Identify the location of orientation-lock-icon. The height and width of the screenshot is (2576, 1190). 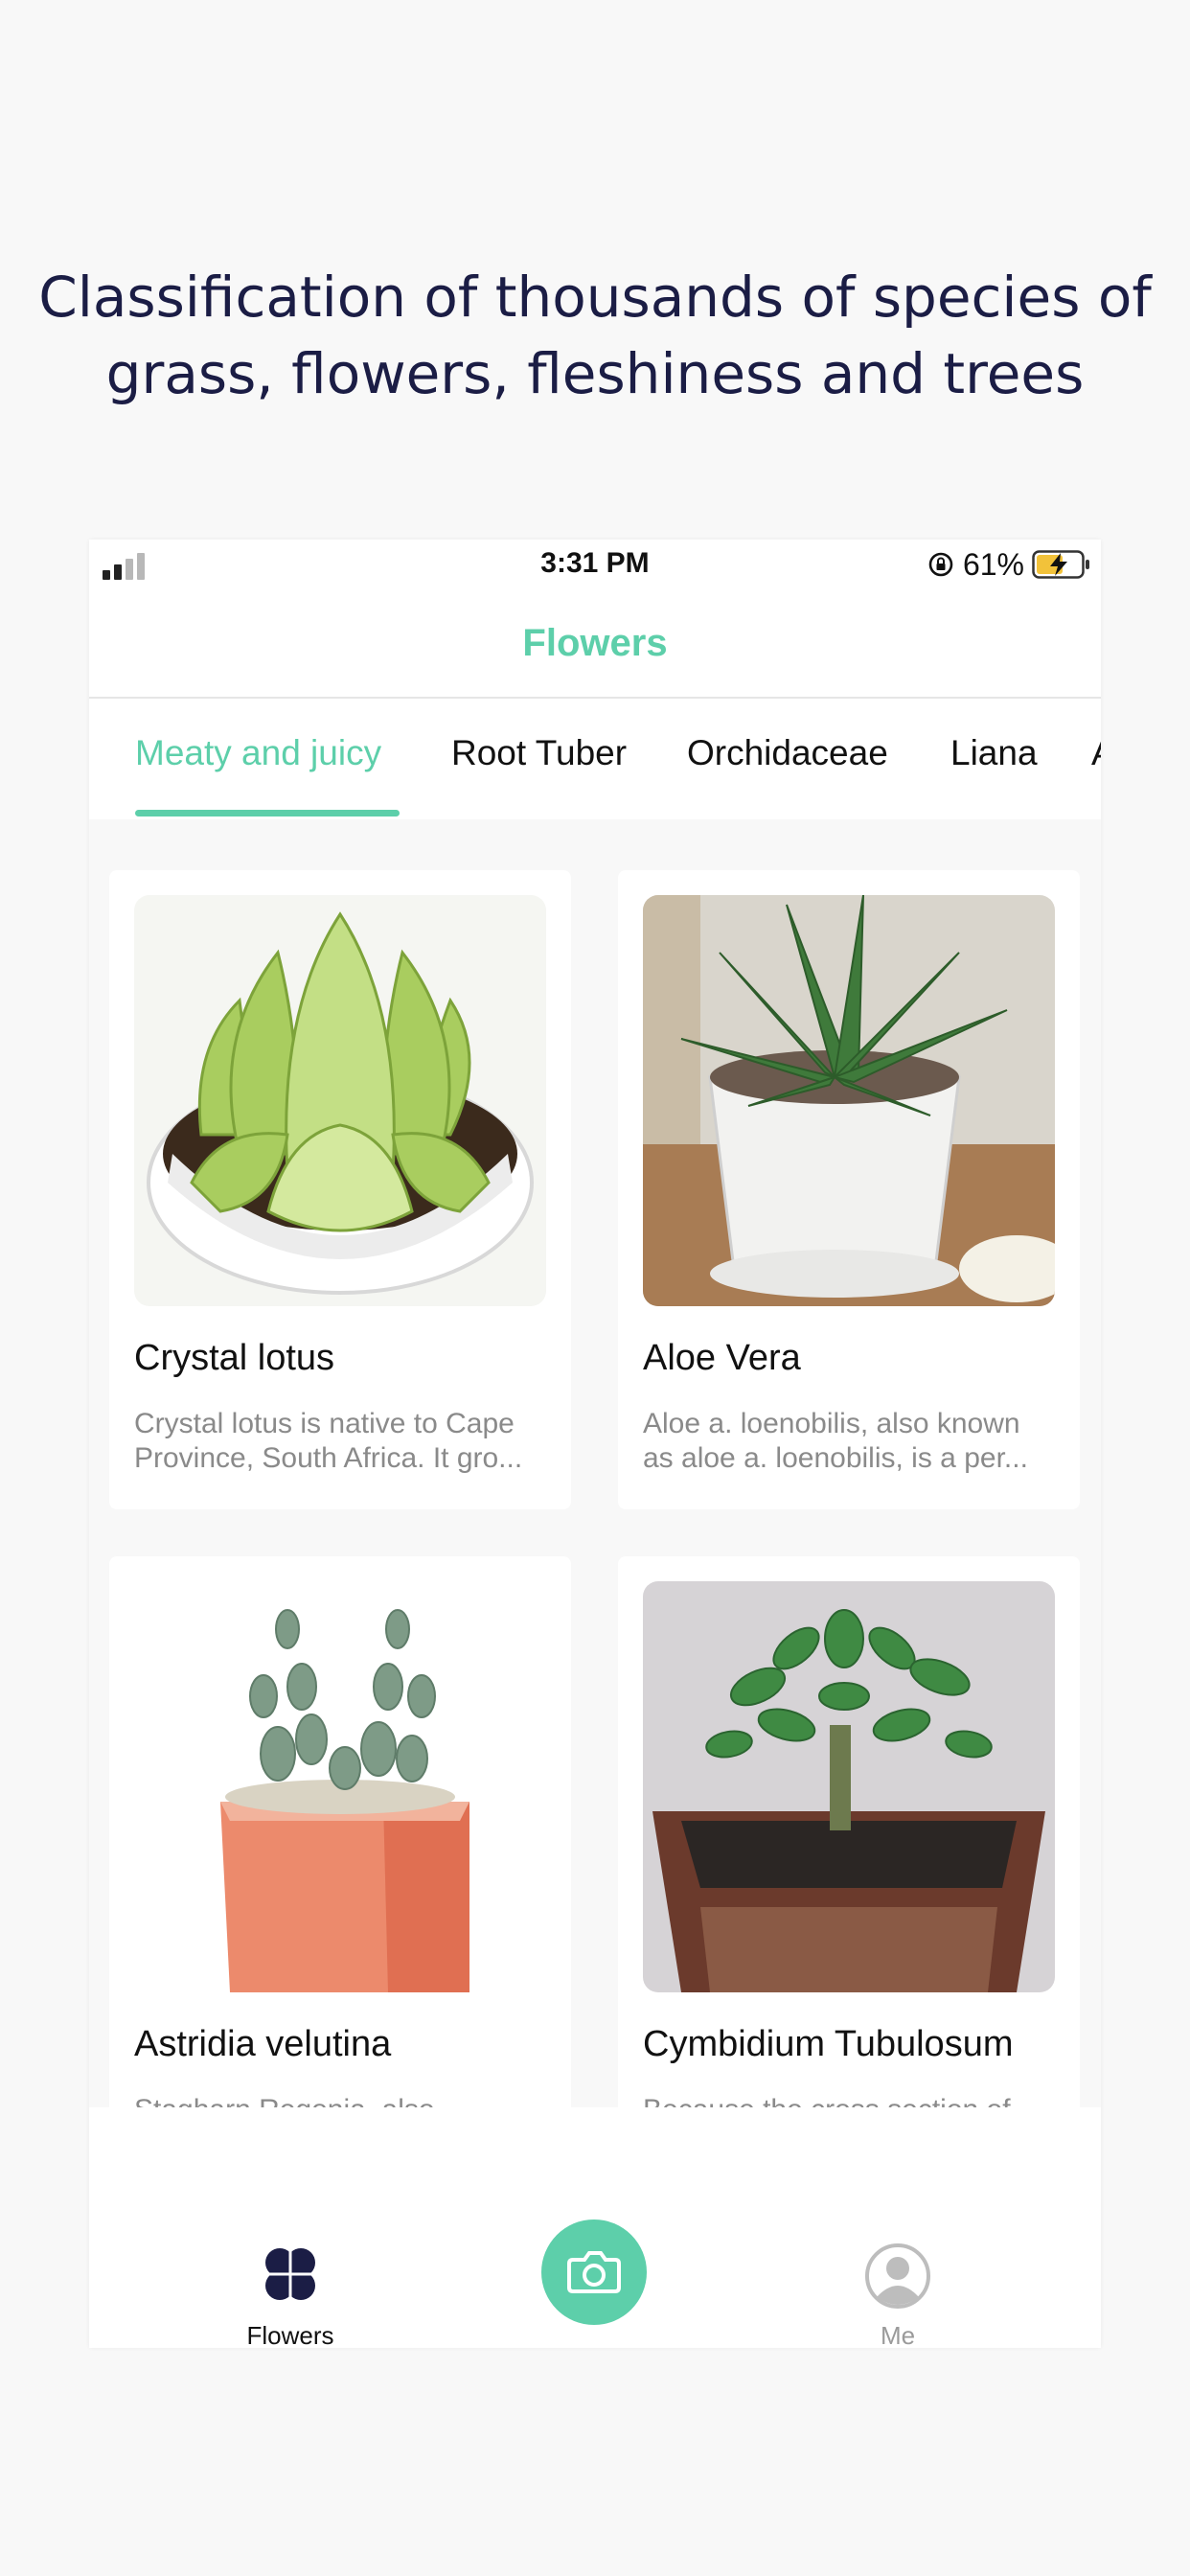
(941, 564).